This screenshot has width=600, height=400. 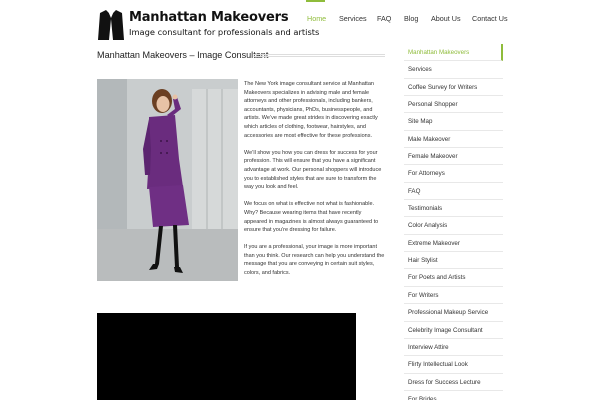 What do you see at coordinates (316, 18) in the screenshot?
I see `nav-home: Home` at bounding box center [316, 18].